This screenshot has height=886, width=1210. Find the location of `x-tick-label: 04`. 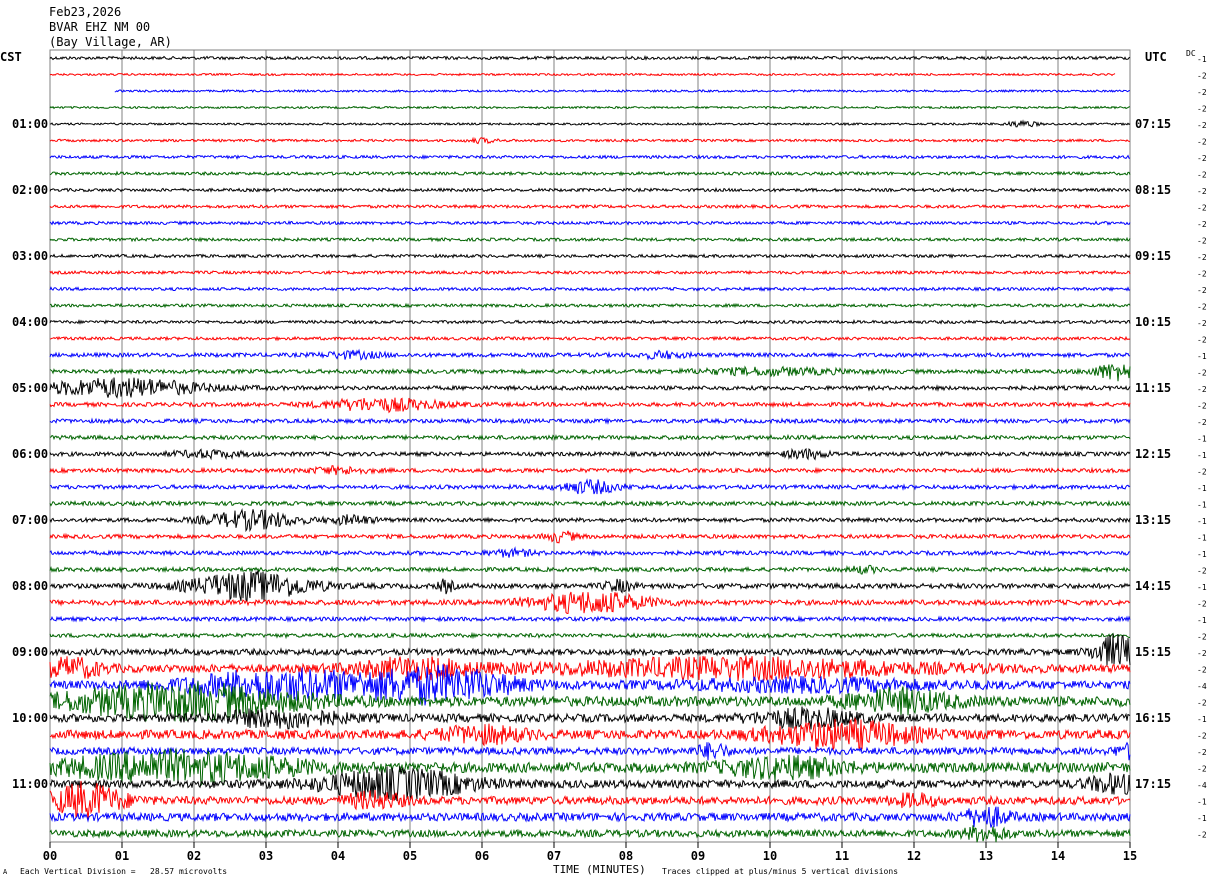

x-tick-label: 04 is located at coordinates (338, 856).